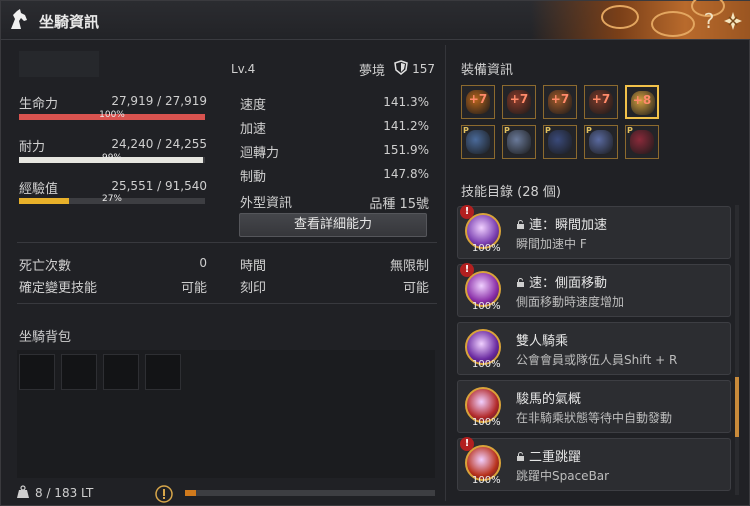 This screenshot has height=506, width=750. What do you see at coordinates (406, 126) in the screenshot?
I see `attr-accel-value: 141.2%` at bounding box center [406, 126].